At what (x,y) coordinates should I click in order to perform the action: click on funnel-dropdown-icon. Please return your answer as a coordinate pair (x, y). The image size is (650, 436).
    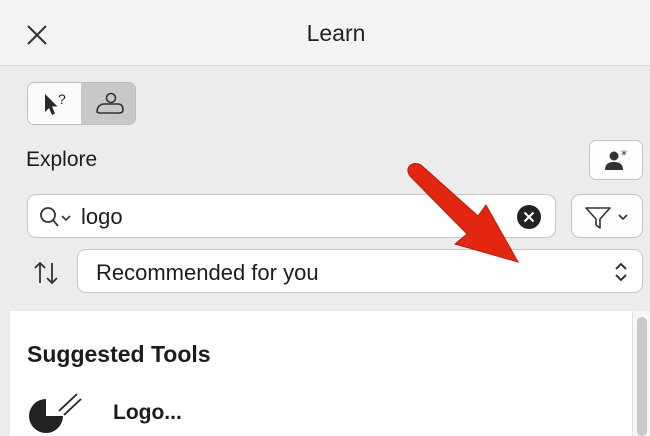
    Looking at the image, I should click on (606, 218).